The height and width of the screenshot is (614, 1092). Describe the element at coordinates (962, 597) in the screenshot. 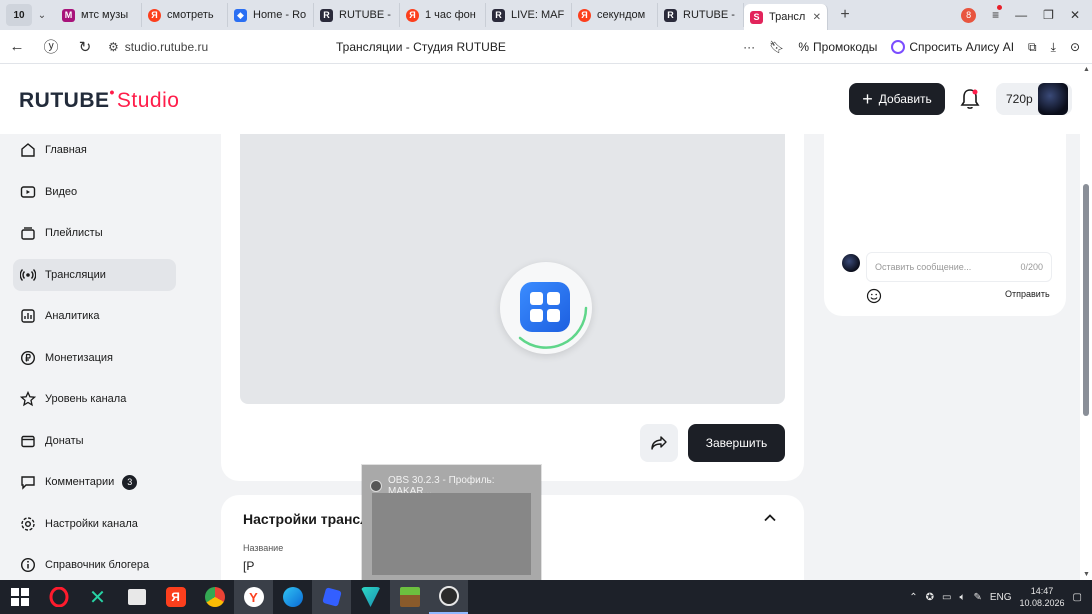

I see `volume-icon: 🔈︎` at that location.